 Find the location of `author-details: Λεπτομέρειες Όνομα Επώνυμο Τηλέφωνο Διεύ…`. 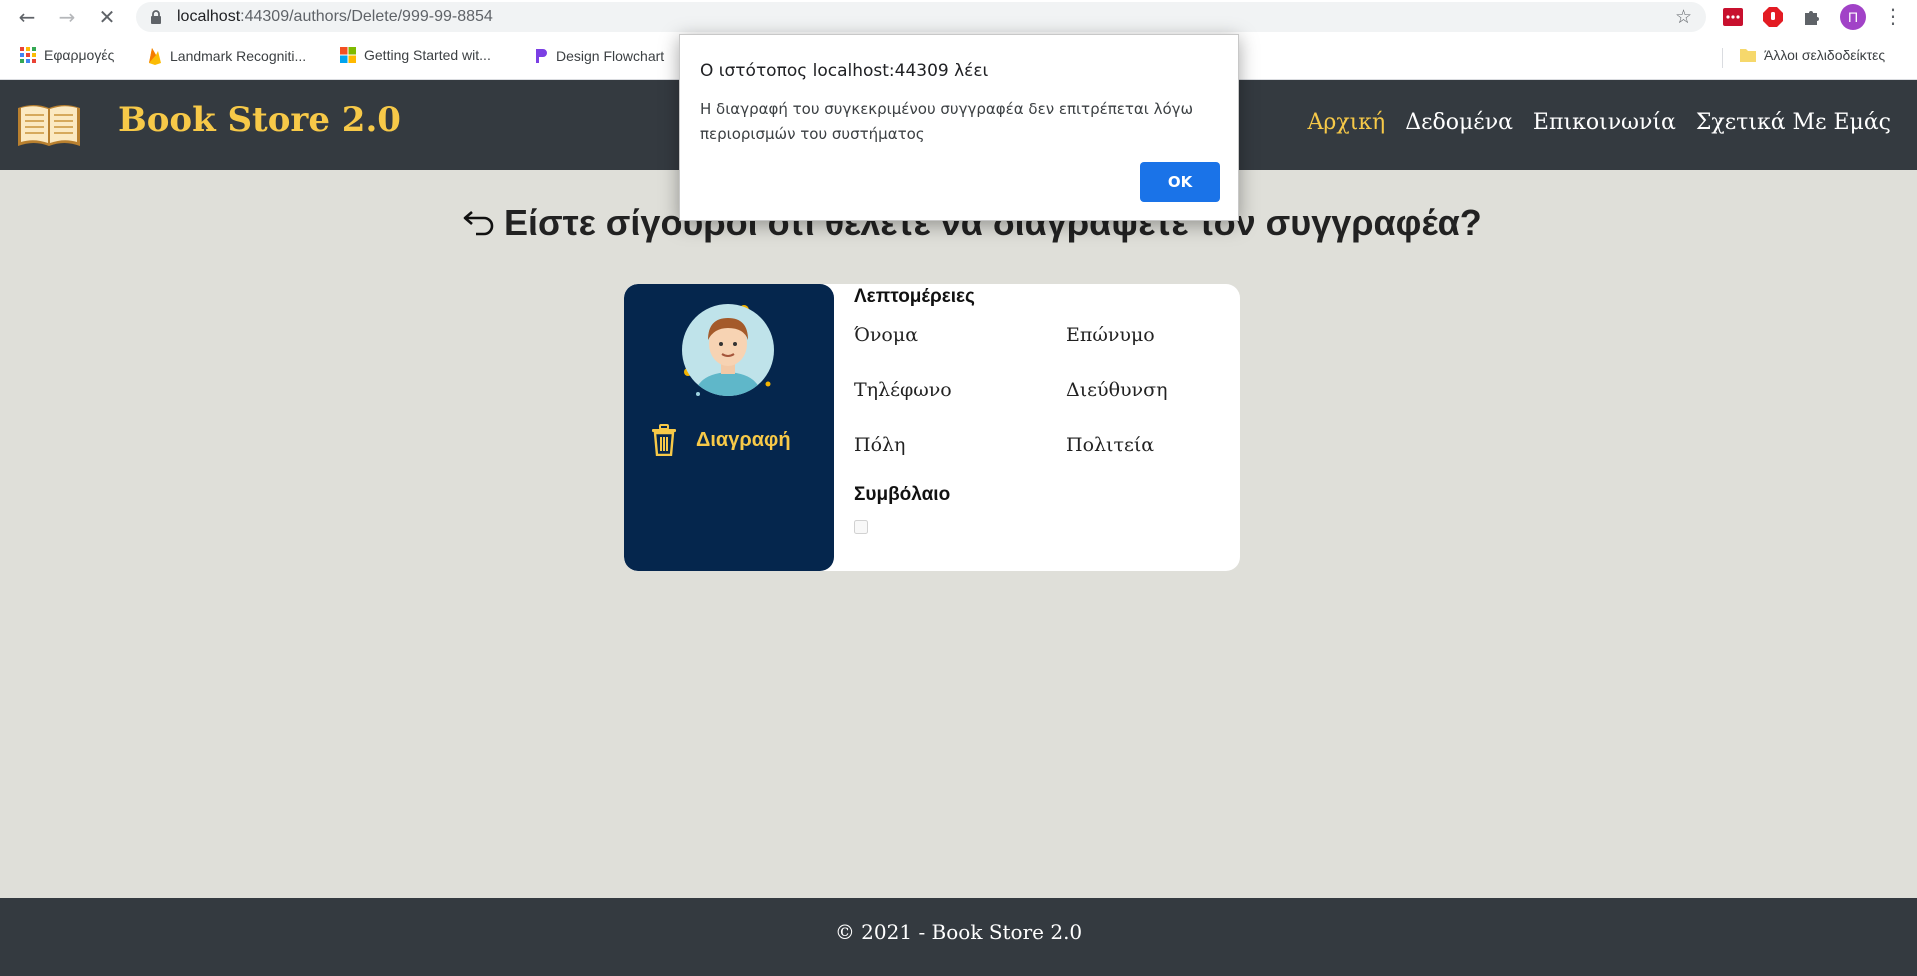

author-details: Λεπτομέρειες Όνομα Επώνυμο Τηλέφωνο Διεύ… is located at coordinates (1039, 427).